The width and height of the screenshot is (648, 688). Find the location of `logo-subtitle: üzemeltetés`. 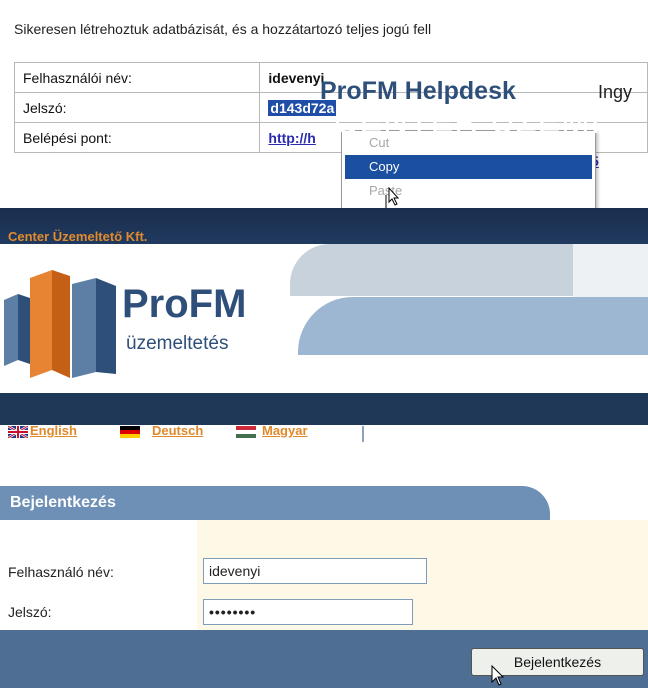

logo-subtitle: üzemeltetés is located at coordinates (177, 343).